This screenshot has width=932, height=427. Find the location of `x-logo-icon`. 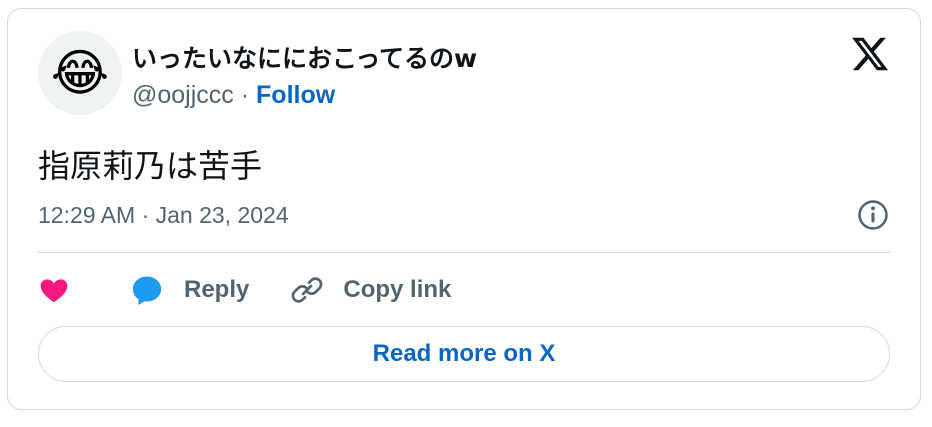

x-logo-icon is located at coordinates (870, 54).